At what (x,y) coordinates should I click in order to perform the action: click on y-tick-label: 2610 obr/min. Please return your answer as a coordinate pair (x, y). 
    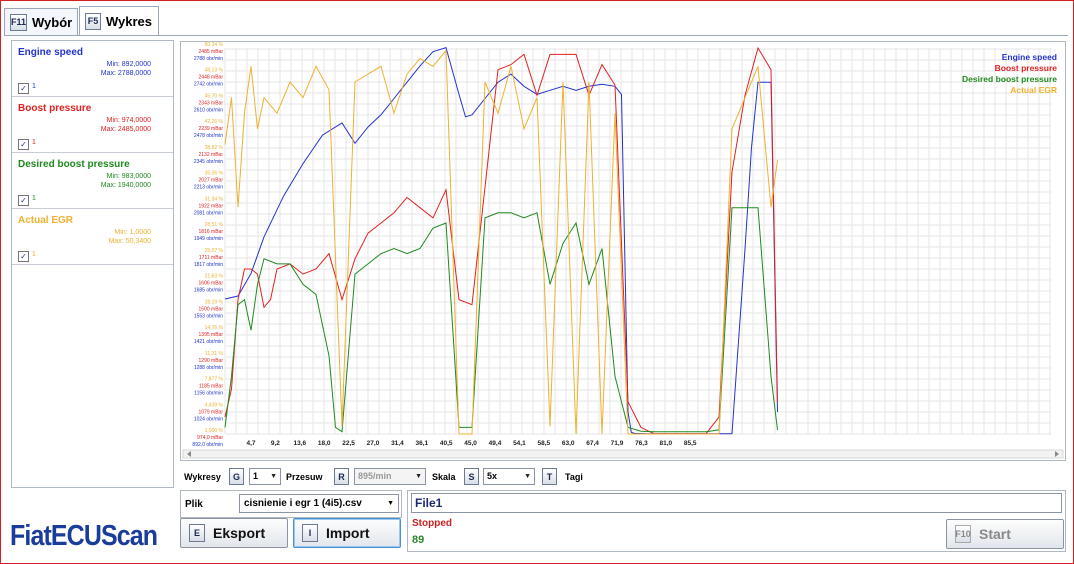
    Looking at the image, I should click on (208, 110).